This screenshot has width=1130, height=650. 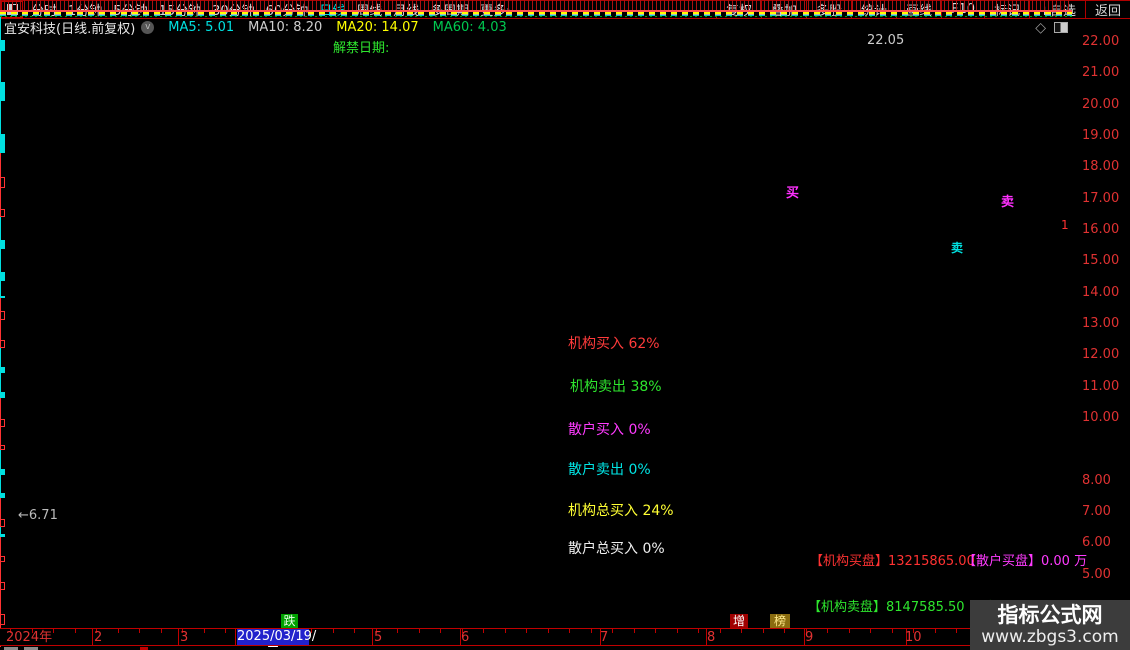 I want to click on inst-sell-amount: 【机构卖盘】8147585.50 【散, so click(x=901, y=607).